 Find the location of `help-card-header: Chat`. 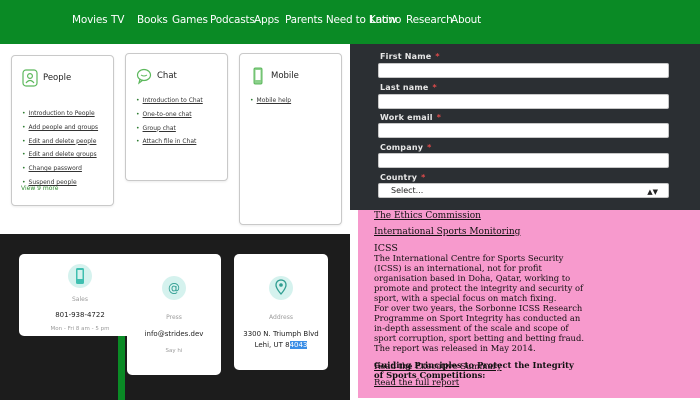

help-card-header: Chat is located at coordinates (156, 76).